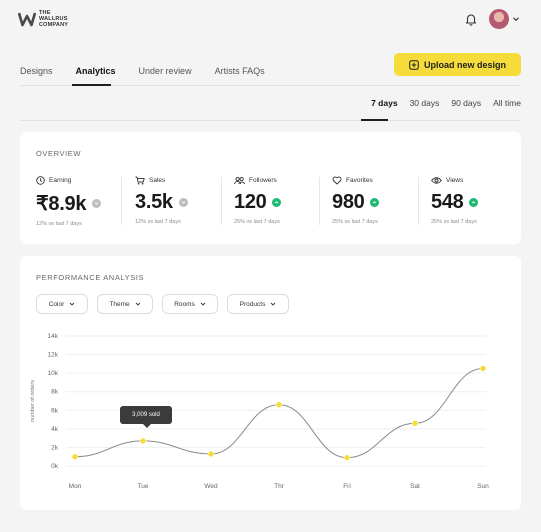  Describe the element at coordinates (279, 486) in the screenshot. I see `x-tick-label: Thr` at that location.